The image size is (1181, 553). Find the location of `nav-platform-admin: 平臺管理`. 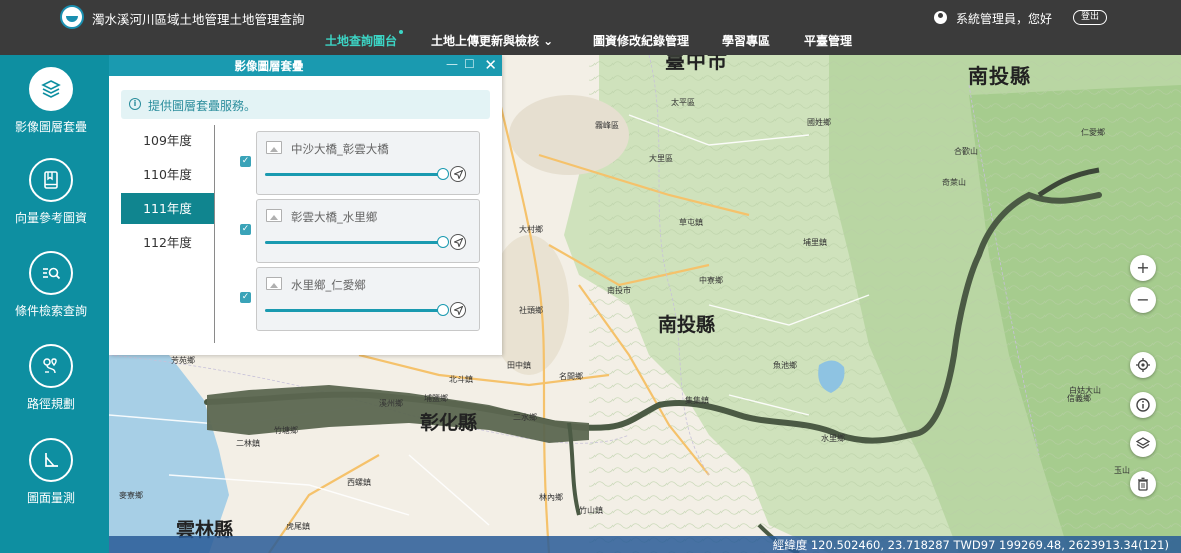

nav-platform-admin: 平臺管理 is located at coordinates (828, 40).